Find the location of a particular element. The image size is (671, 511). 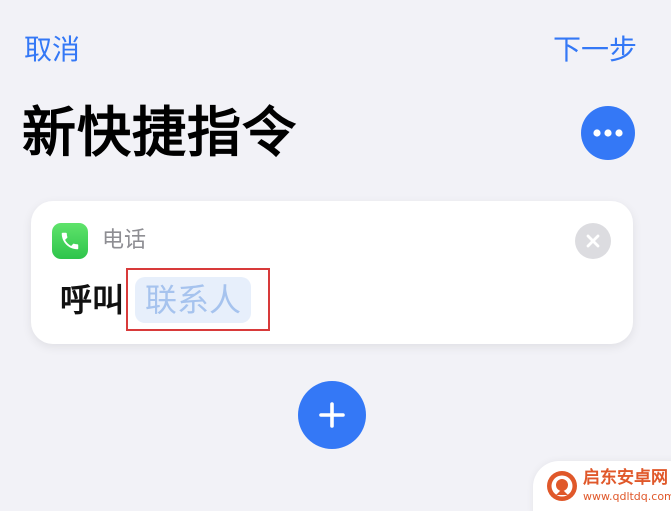

close-icon is located at coordinates (593, 241).